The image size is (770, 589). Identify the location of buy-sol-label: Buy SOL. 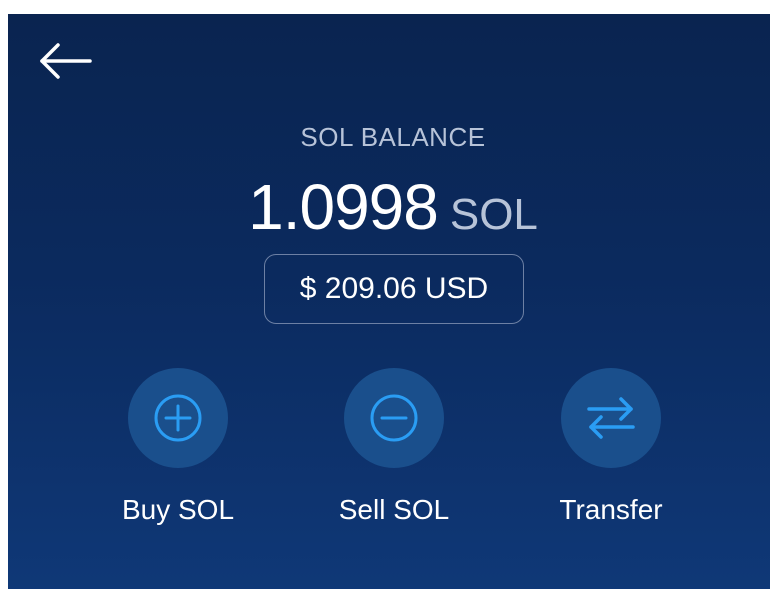
(178, 509).